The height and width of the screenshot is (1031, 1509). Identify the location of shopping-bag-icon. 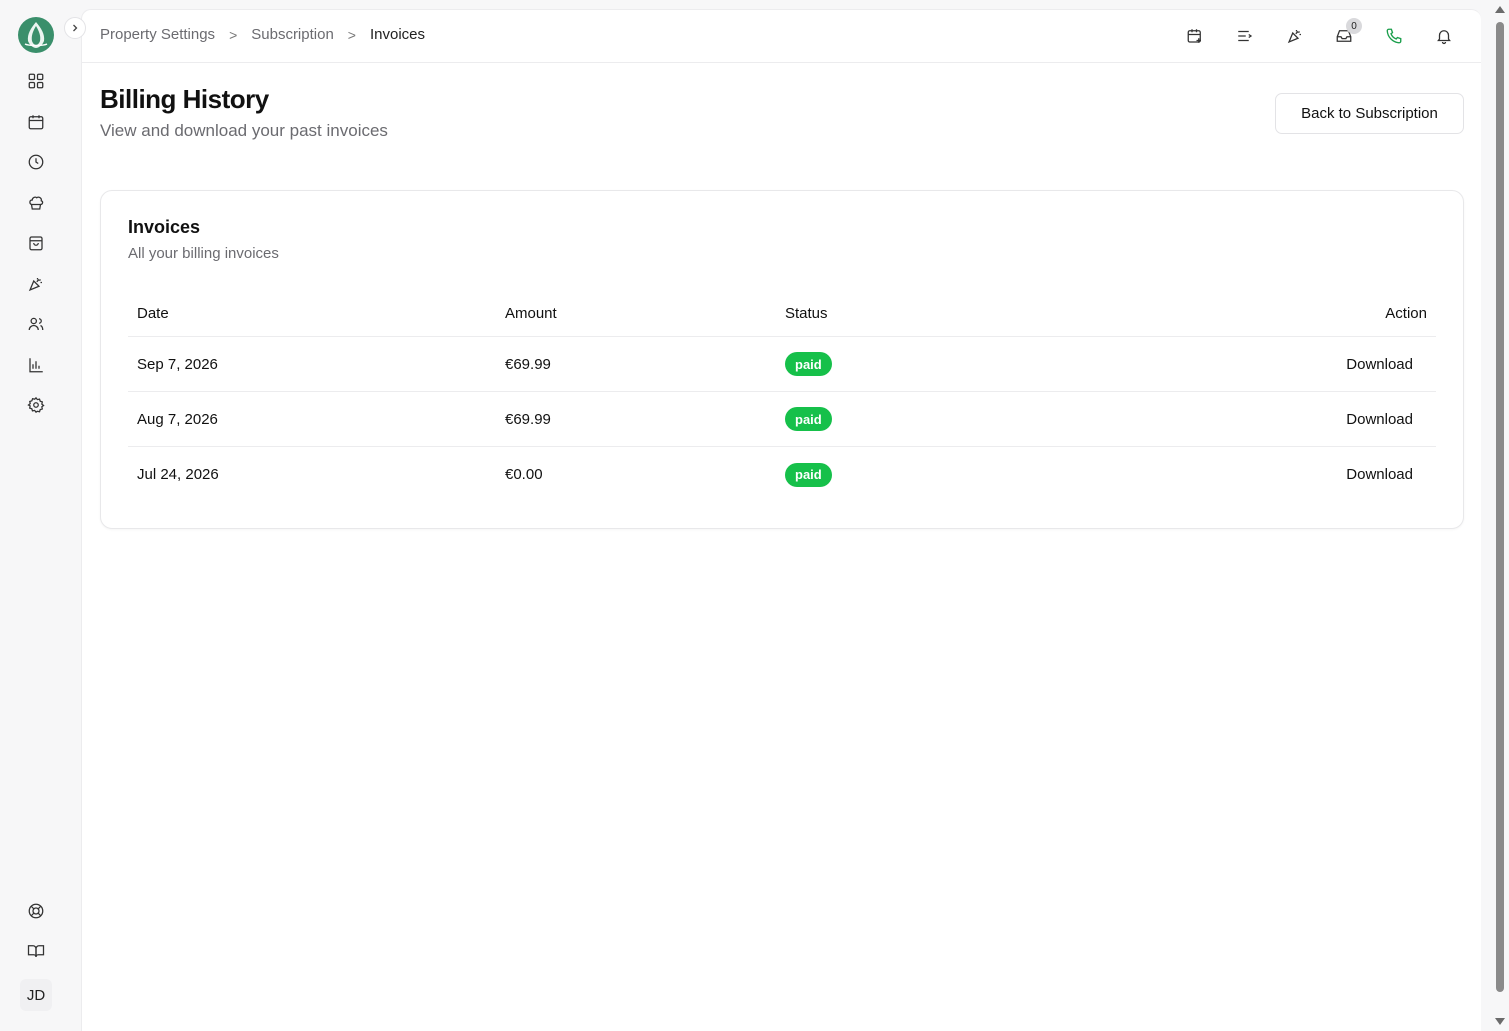
(36, 243).